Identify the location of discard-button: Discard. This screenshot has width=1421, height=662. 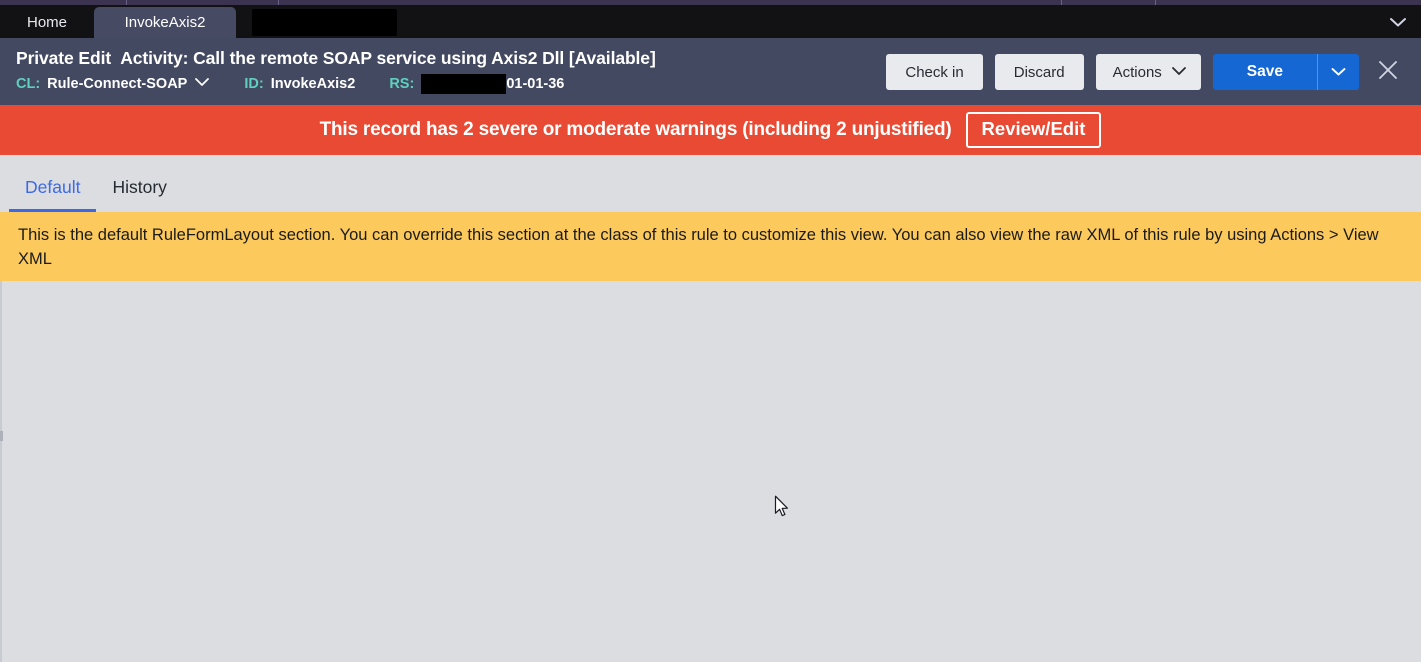
(1039, 72).